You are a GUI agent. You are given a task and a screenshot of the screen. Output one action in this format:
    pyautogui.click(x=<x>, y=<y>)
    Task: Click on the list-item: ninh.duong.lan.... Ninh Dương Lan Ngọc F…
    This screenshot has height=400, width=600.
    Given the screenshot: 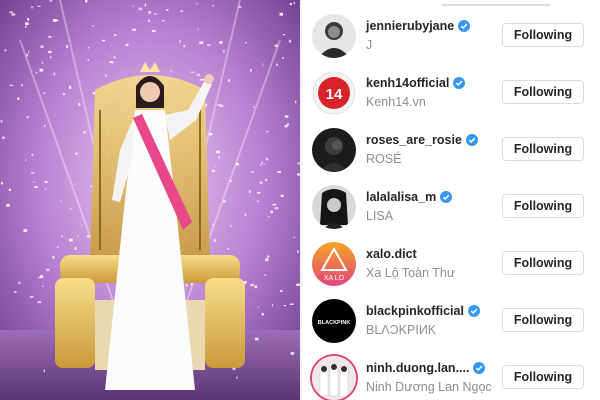 What is the action you would take?
    pyautogui.click(x=451, y=375)
    